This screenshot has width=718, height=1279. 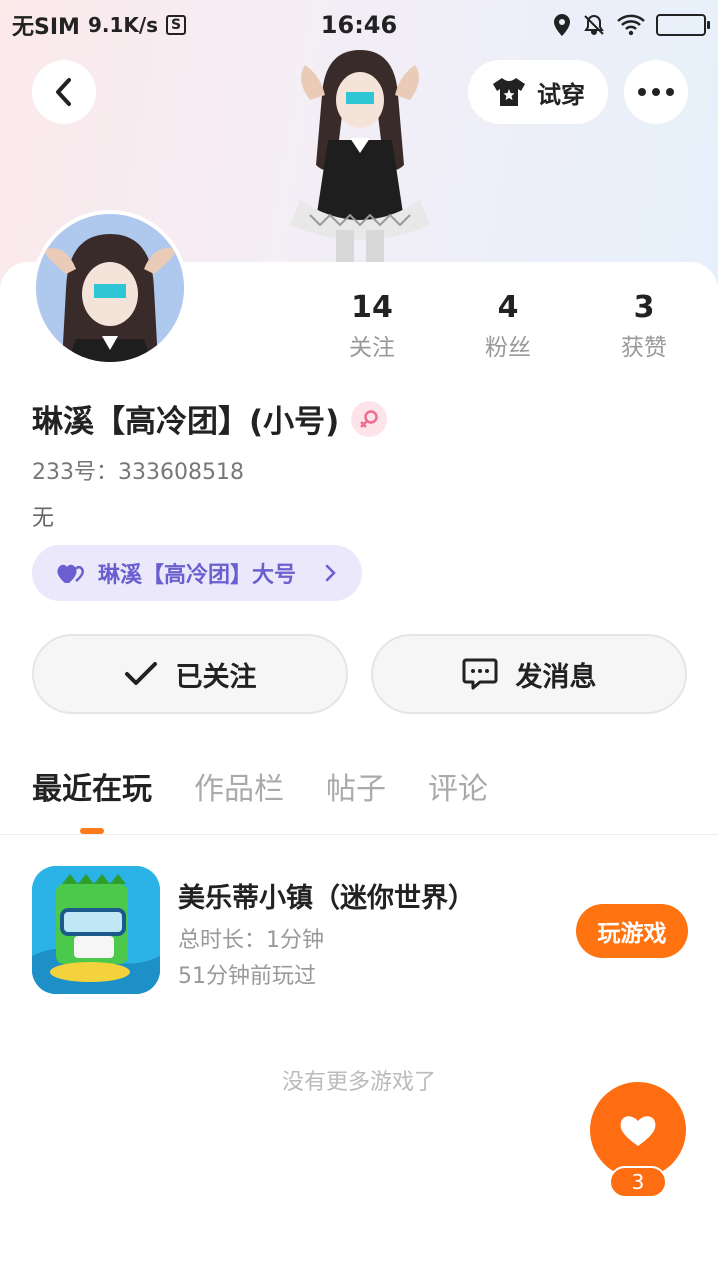 I want to click on avatar-image, so click(x=110, y=288).